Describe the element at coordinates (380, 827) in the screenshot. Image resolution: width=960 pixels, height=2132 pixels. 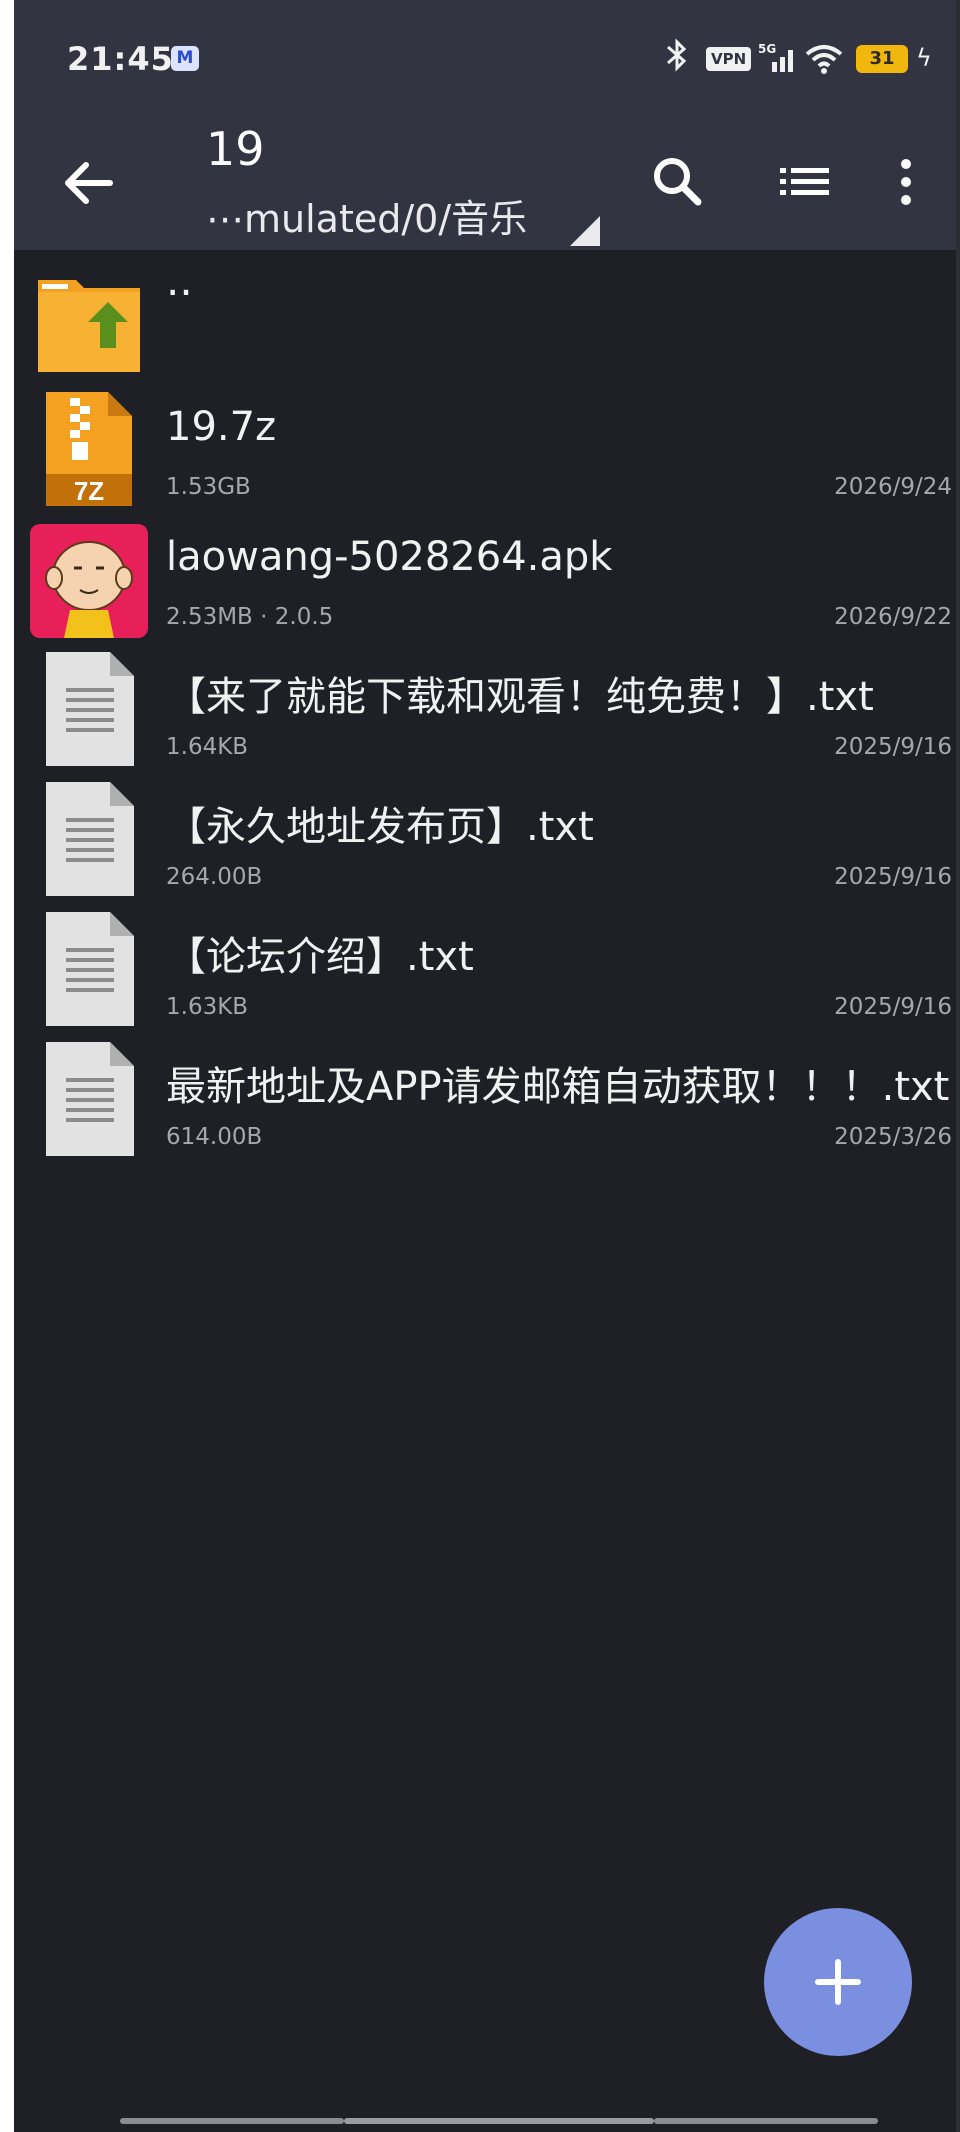
I see `file-name: 【永久地址发布页】.txt` at that location.